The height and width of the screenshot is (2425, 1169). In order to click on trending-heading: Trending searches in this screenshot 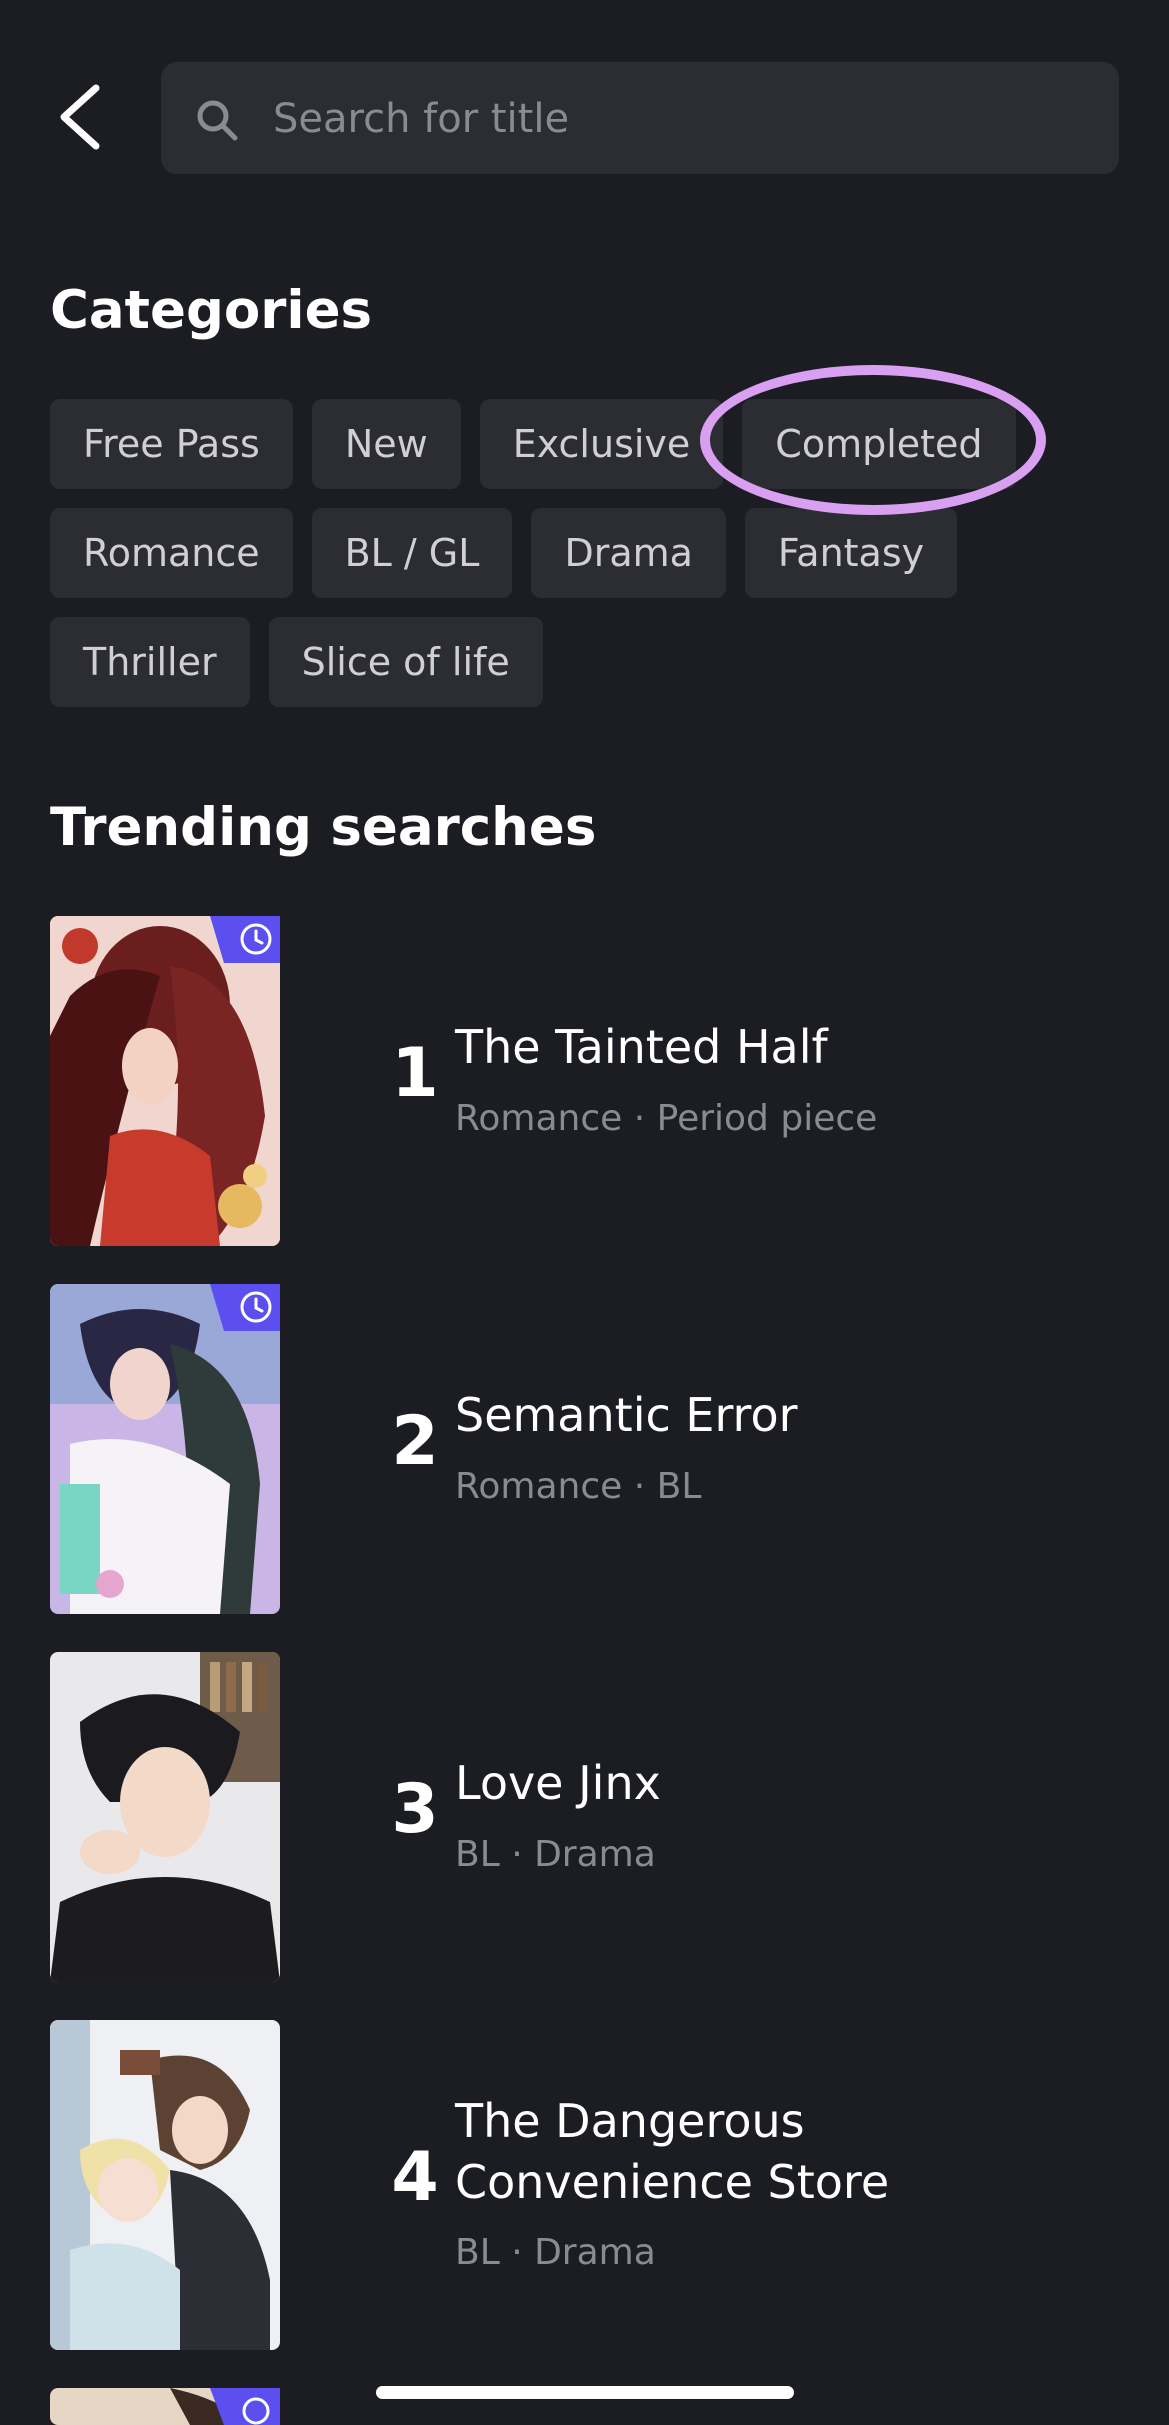, I will do `click(323, 827)`.